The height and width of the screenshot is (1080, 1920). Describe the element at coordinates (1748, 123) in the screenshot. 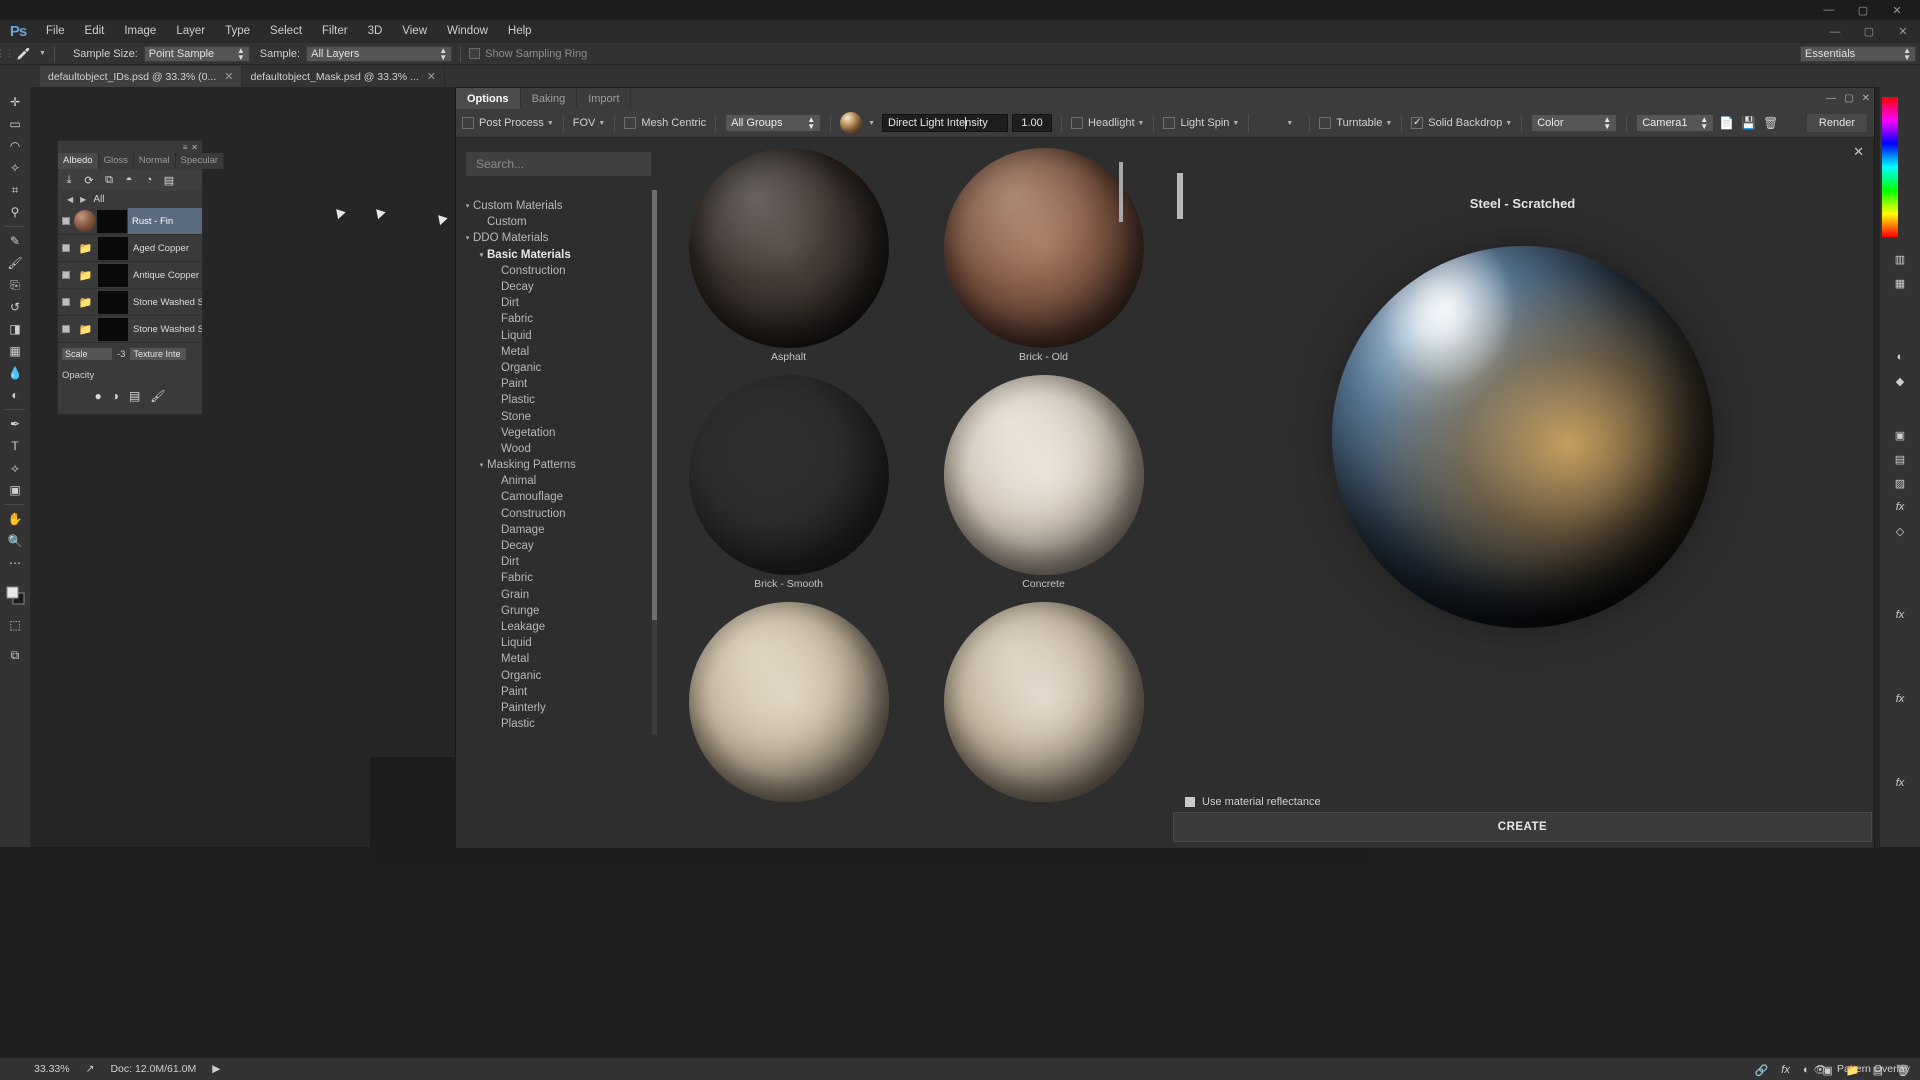

I see `save-camera-icon: 💾` at that location.